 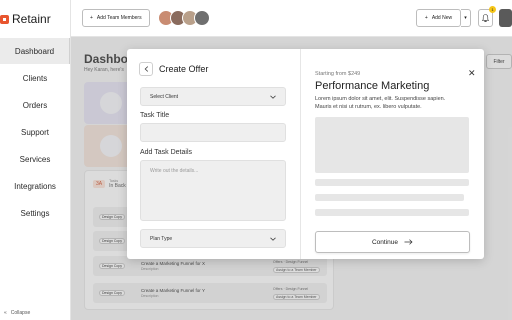 I want to click on profile-avatar, so click(x=505, y=18).